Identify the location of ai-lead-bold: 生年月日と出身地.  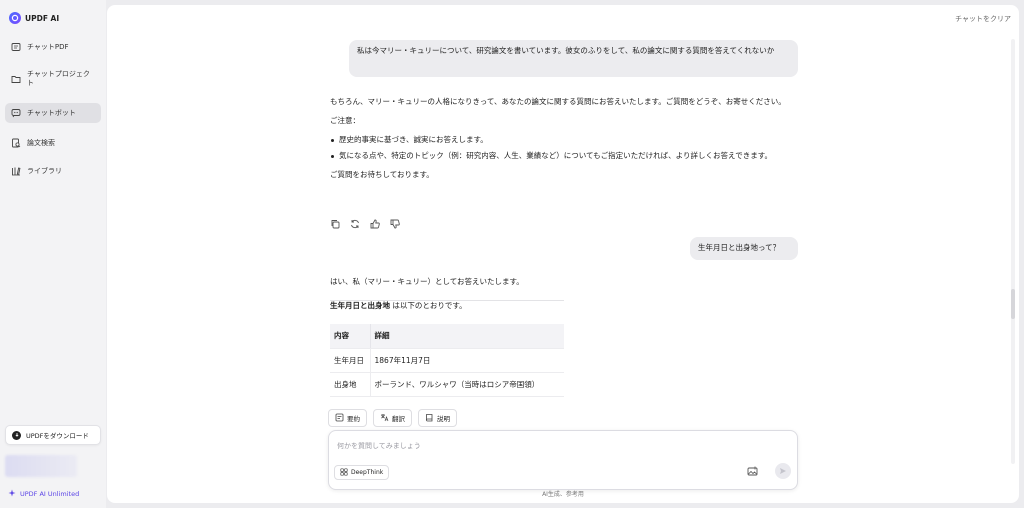
(360, 305).